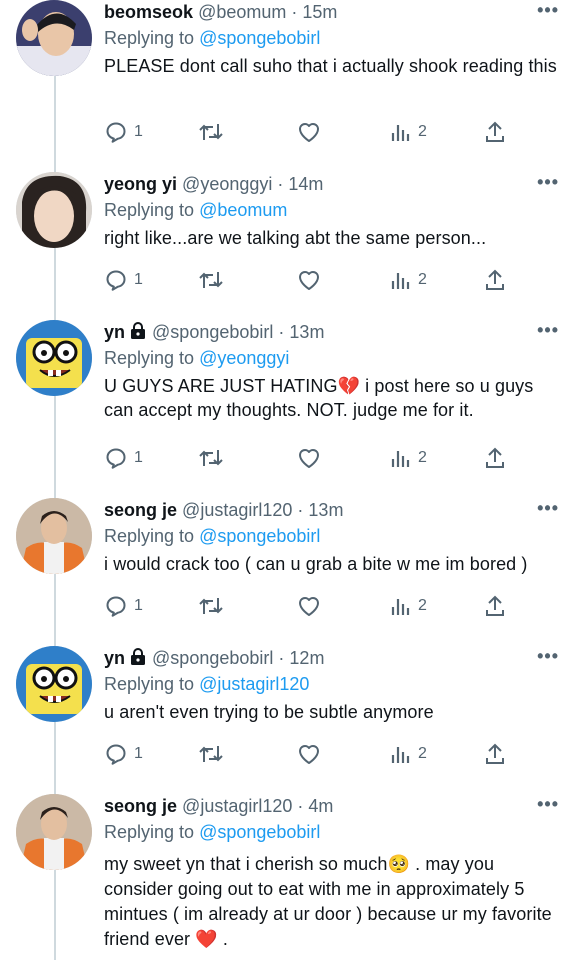  Describe the element at coordinates (140, 184) in the screenshot. I see `display-name: yeong yi` at that location.